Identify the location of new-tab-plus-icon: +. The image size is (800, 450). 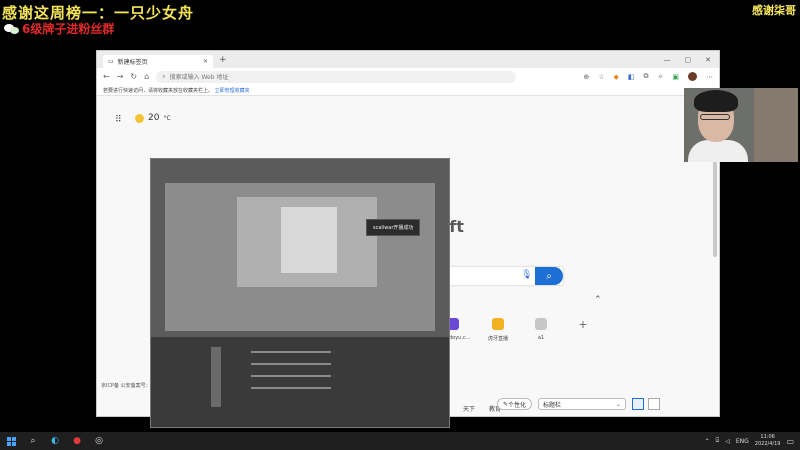
(223, 60).